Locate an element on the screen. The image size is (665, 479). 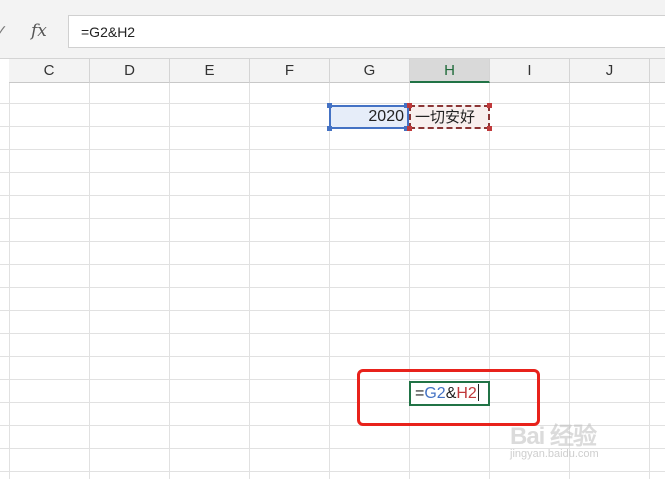
insert-function-icon: fx is located at coordinates (43, 31).